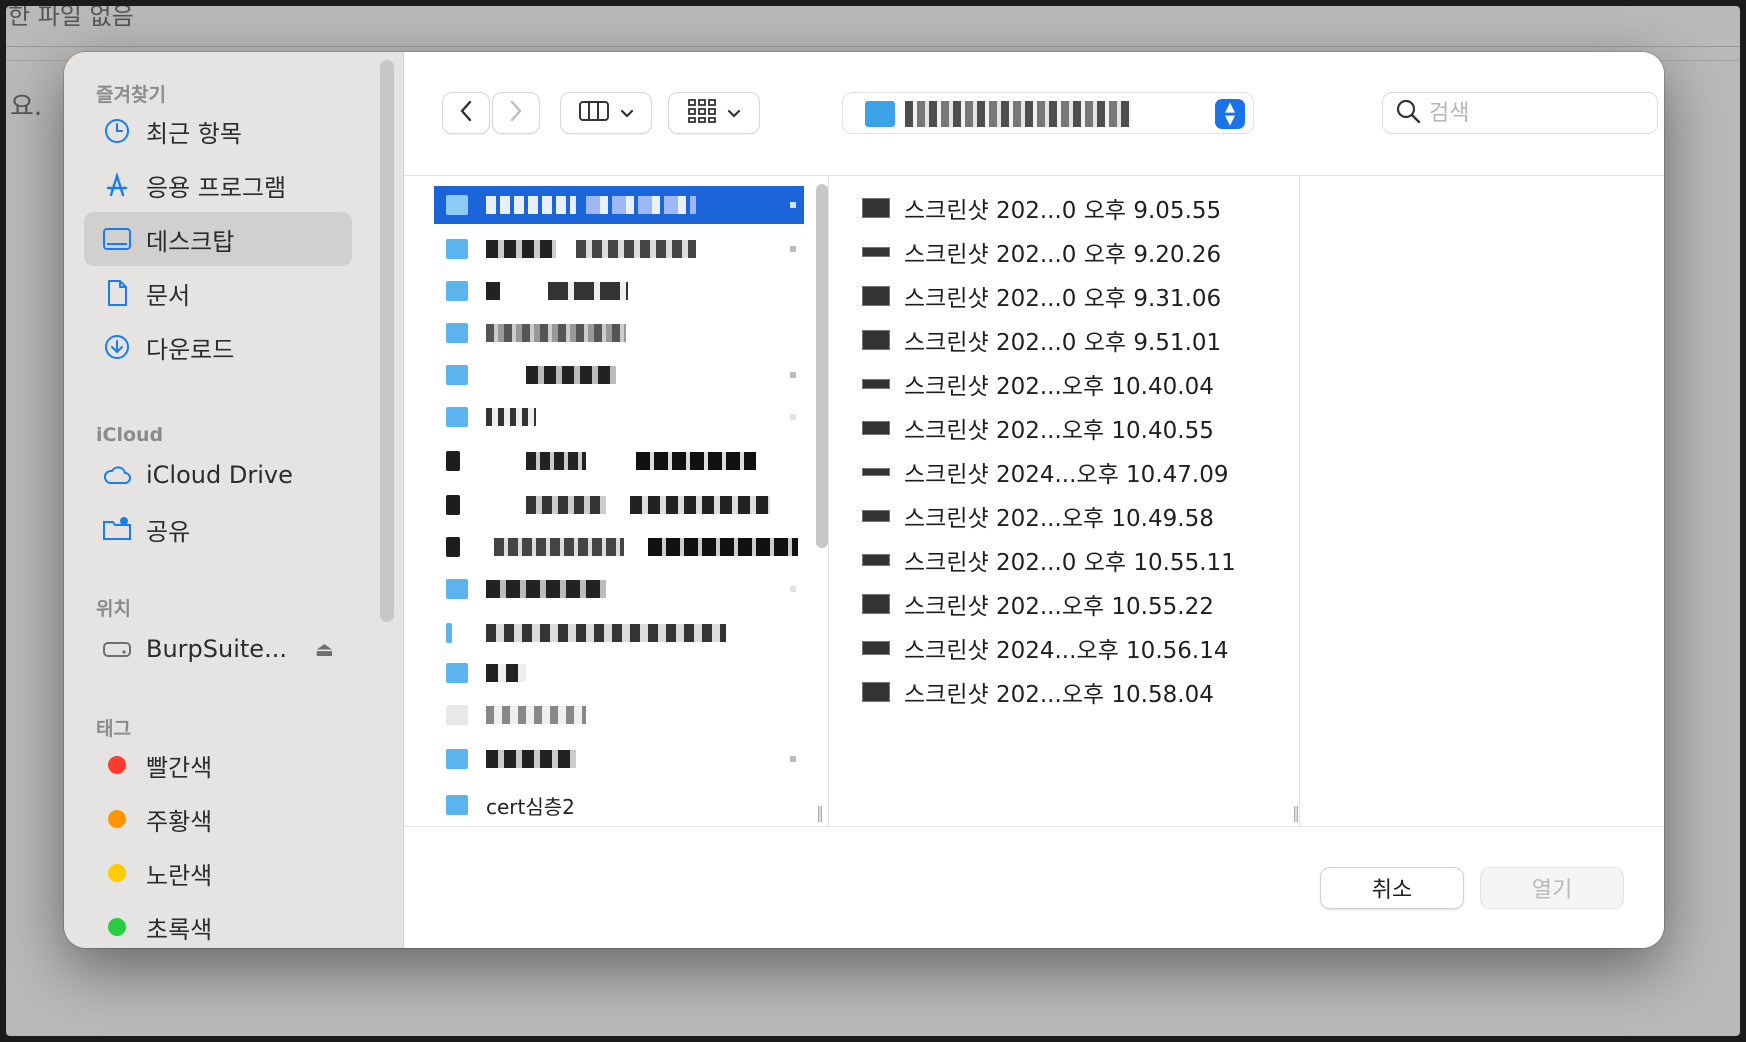 The width and height of the screenshot is (1746, 1042). Describe the element at coordinates (216, 187) in the screenshot. I see `sidebar-item-label: 응용 프로그램` at that location.